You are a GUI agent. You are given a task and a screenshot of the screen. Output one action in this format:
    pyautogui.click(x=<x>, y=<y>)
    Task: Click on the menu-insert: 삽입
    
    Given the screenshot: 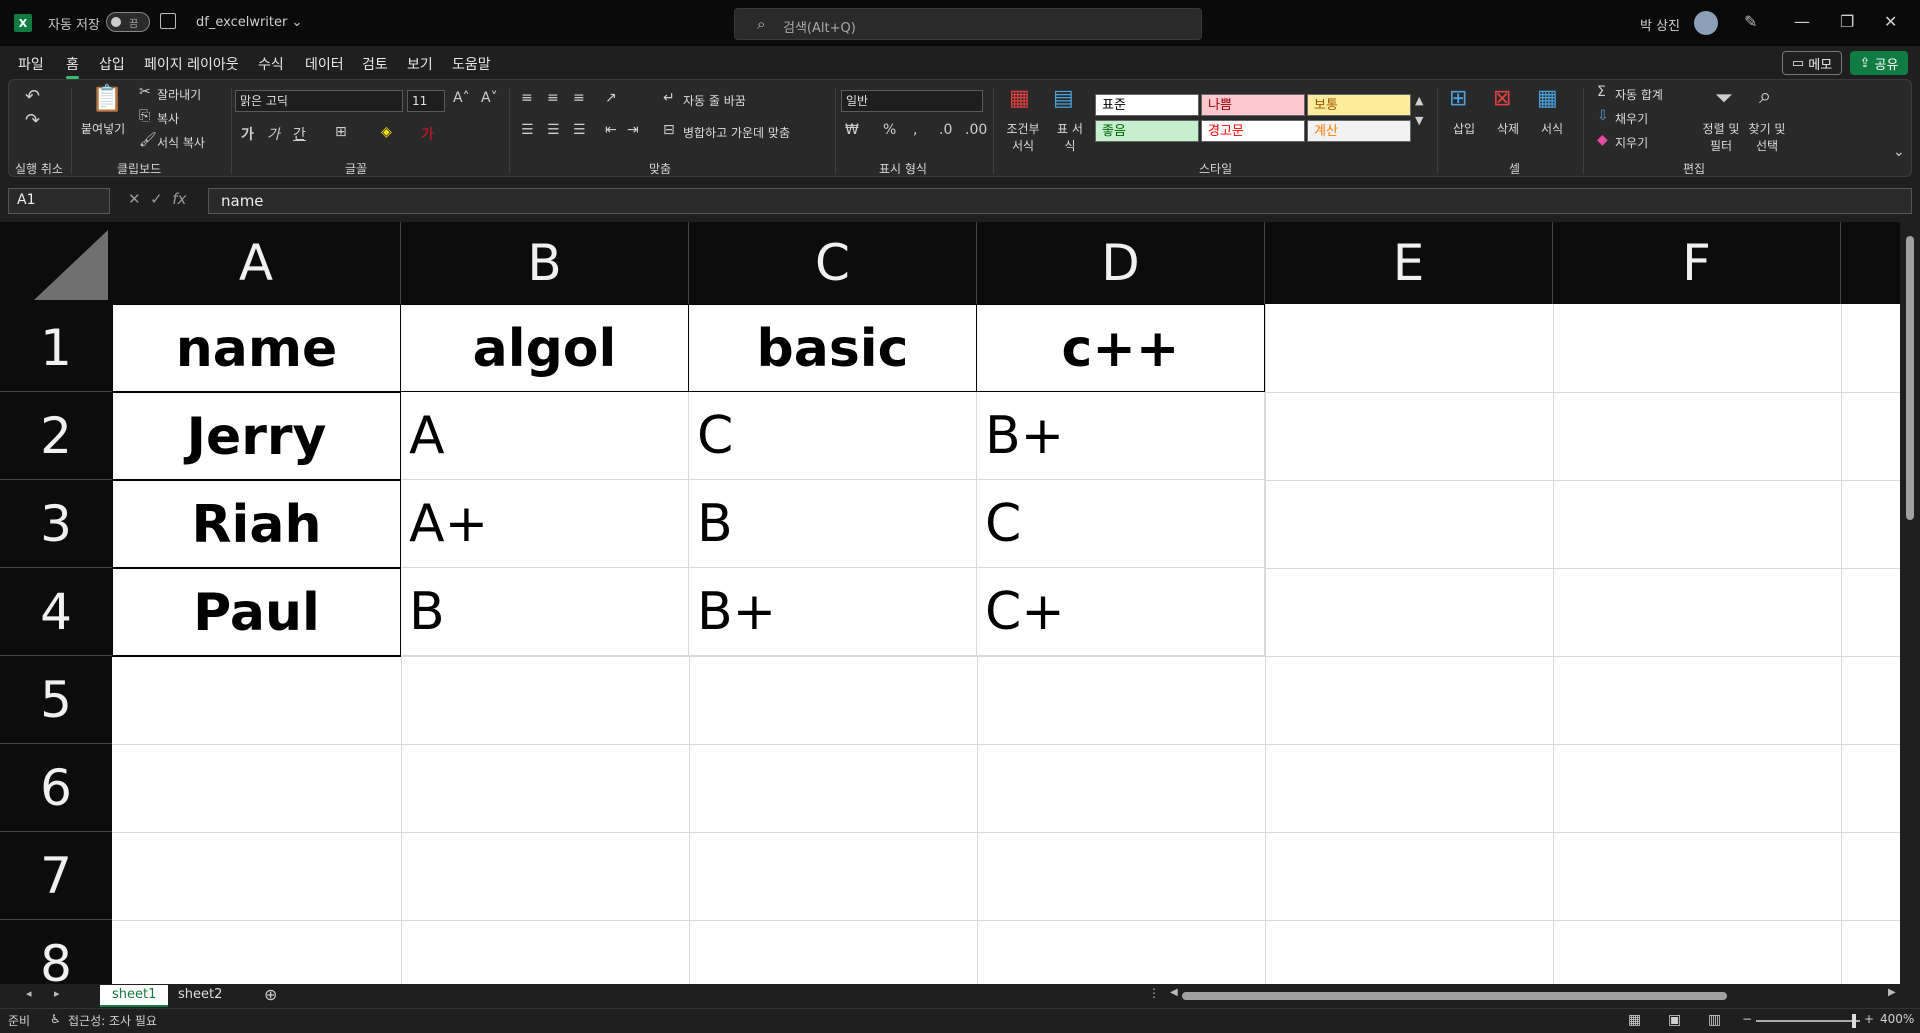 What is the action you would take?
    pyautogui.click(x=112, y=64)
    